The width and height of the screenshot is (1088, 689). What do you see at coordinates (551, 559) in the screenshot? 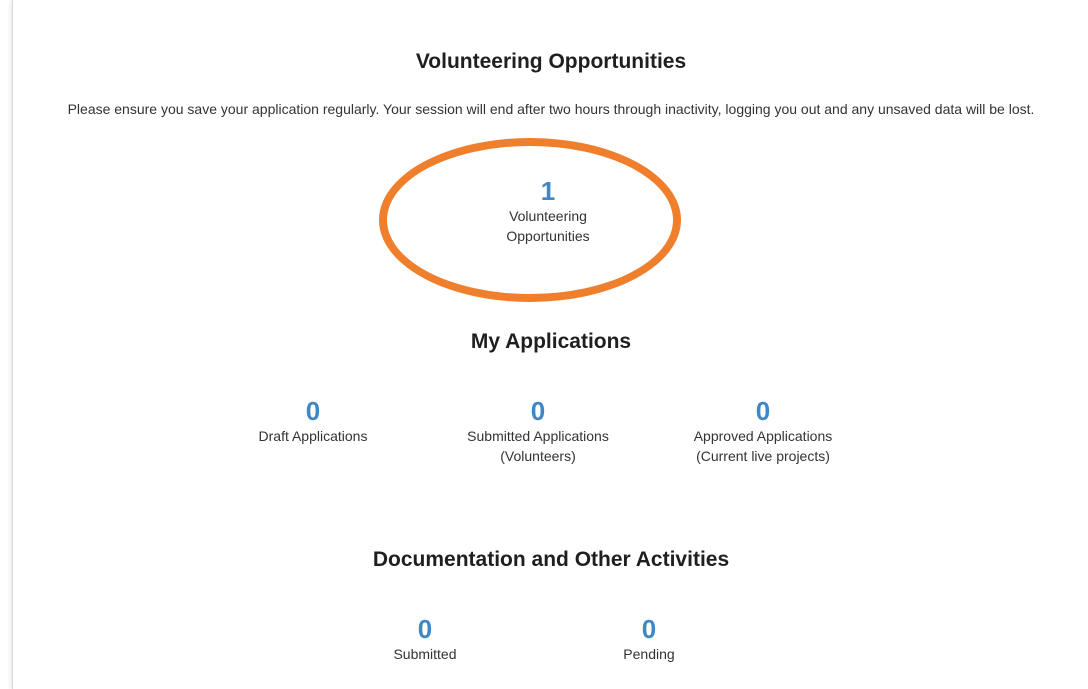
I see `documentation-title: Documentation and Other Activities` at bounding box center [551, 559].